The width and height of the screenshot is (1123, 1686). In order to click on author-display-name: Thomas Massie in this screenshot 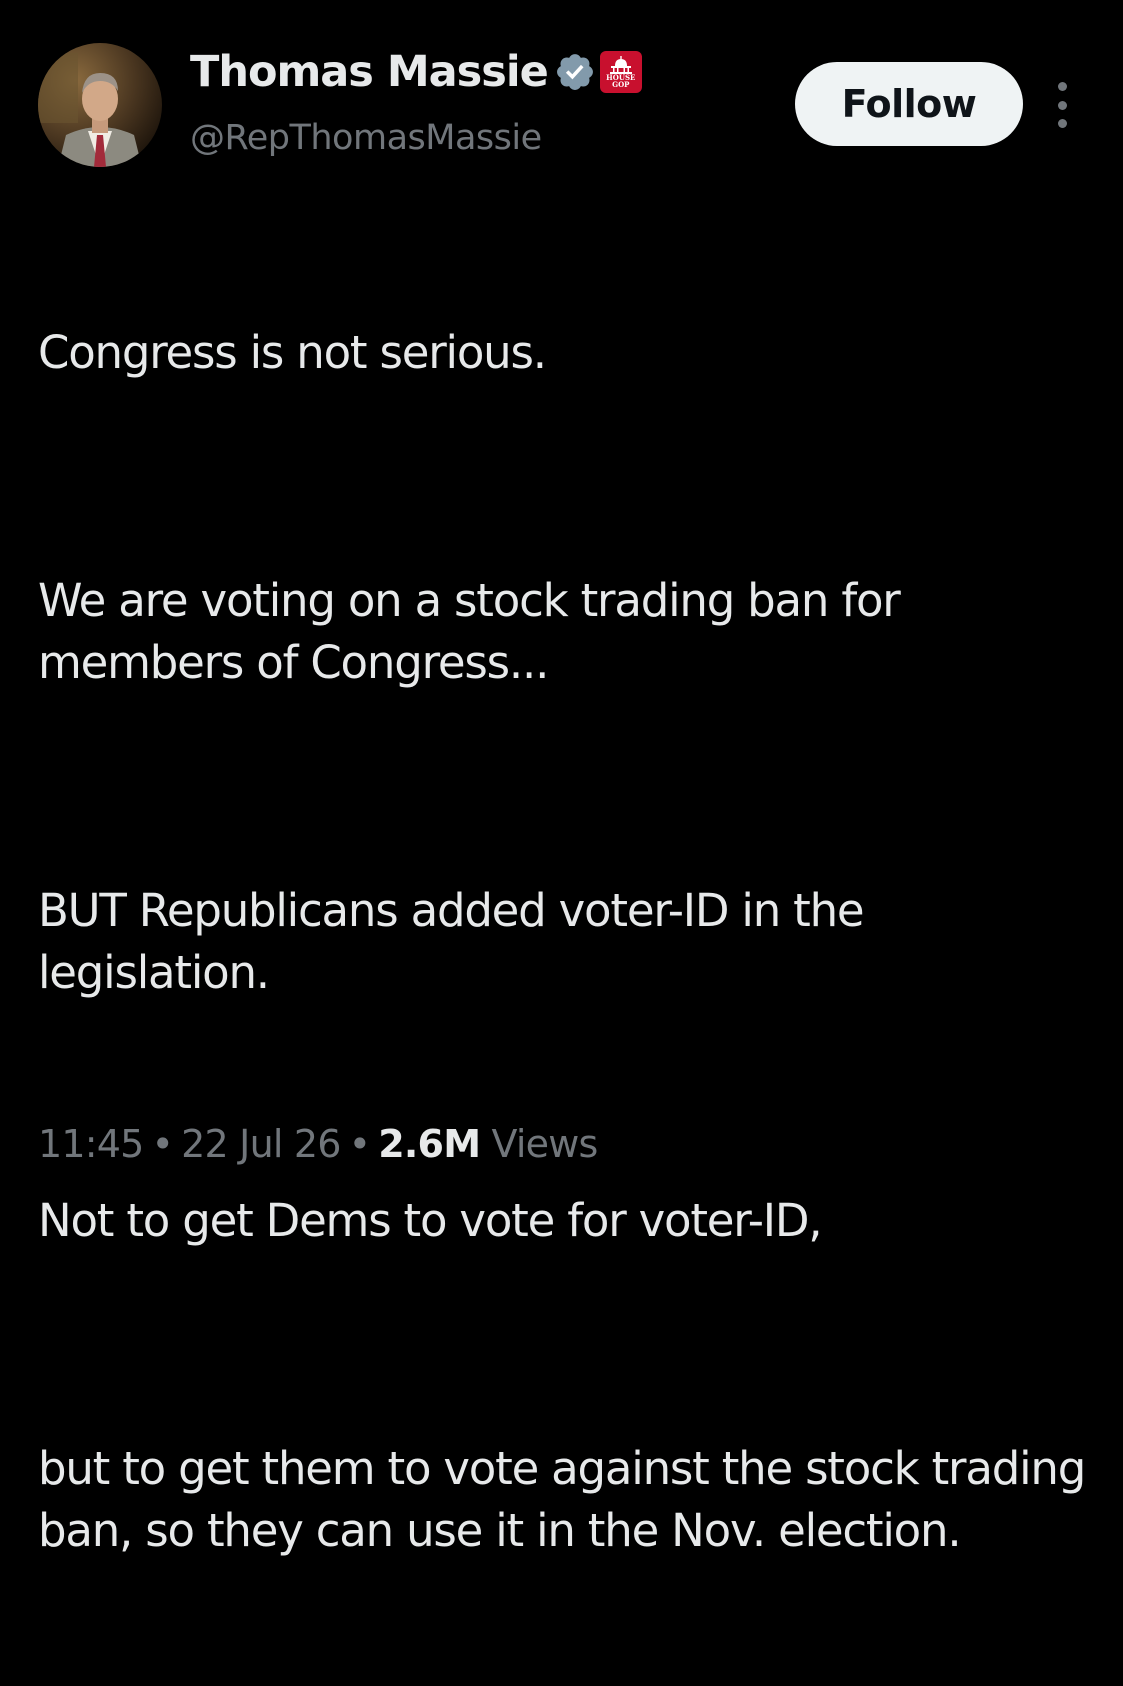, I will do `click(369, 72)`.